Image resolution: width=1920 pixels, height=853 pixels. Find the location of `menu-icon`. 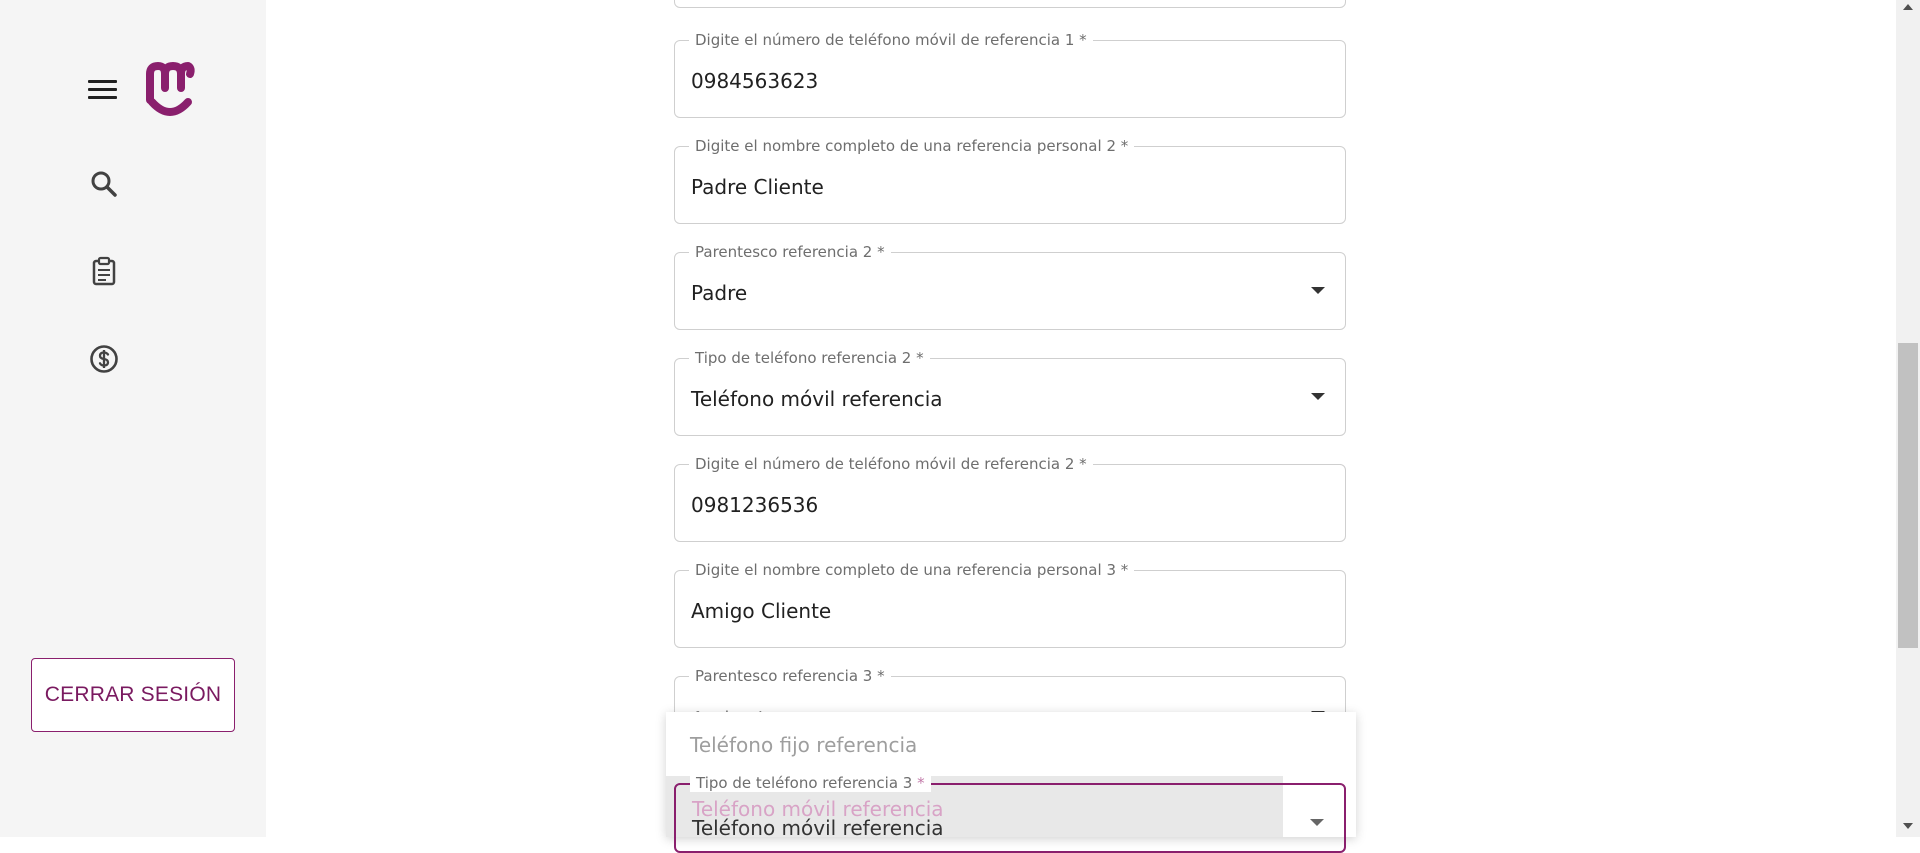

menu-icon is located at coordinates (103, 90).